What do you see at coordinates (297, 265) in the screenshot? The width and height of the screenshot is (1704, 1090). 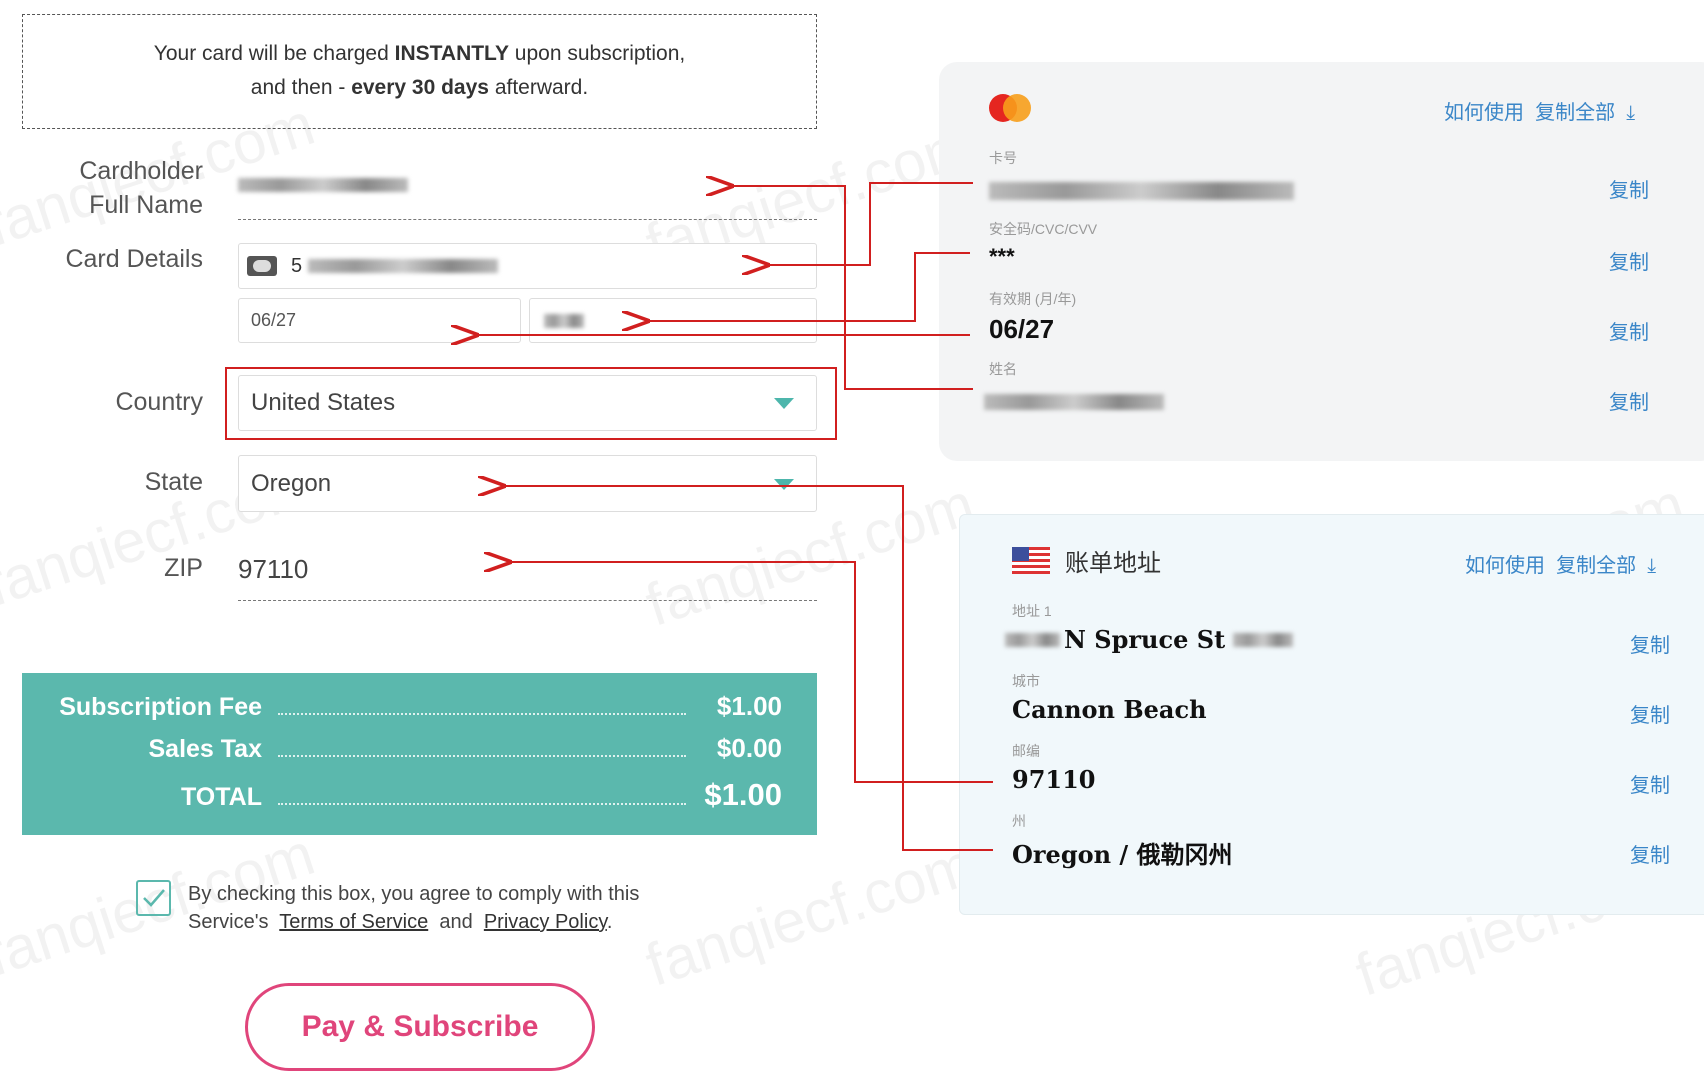 I see `card-number-prefix: 5` at bounding box center [297, 265].